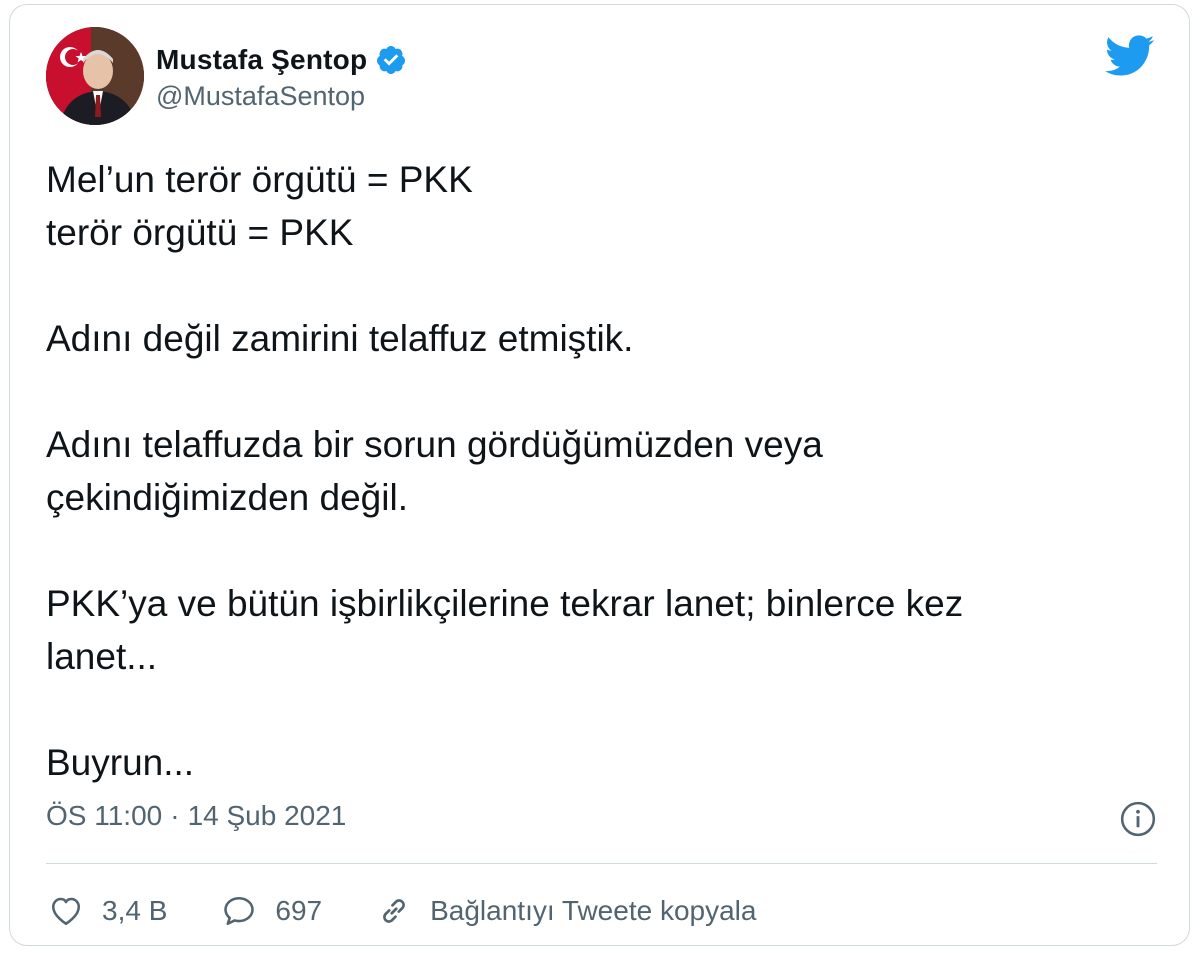  What do you see at coordinates (239, 911) in the screenshot?
I see `reply-bubble-icon` at bounding box center [239, 911].